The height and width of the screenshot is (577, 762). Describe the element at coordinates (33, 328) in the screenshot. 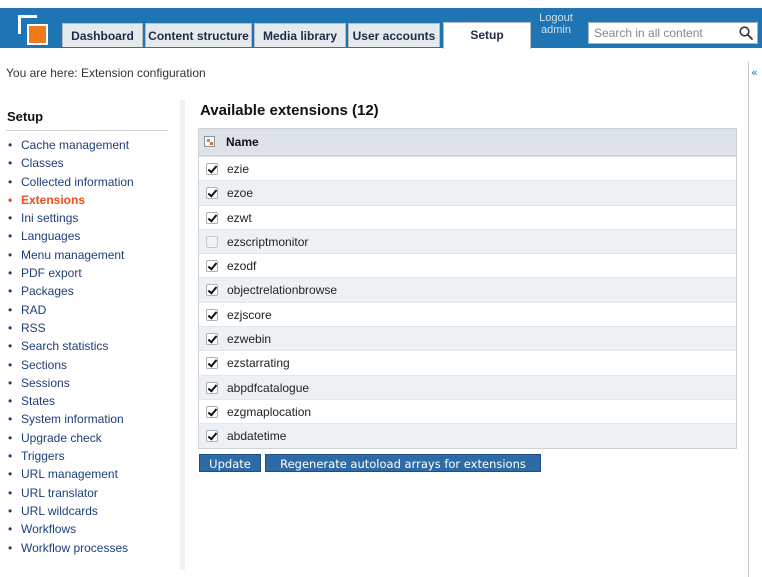

I see `sidebar-item-label: RSS` at that location.